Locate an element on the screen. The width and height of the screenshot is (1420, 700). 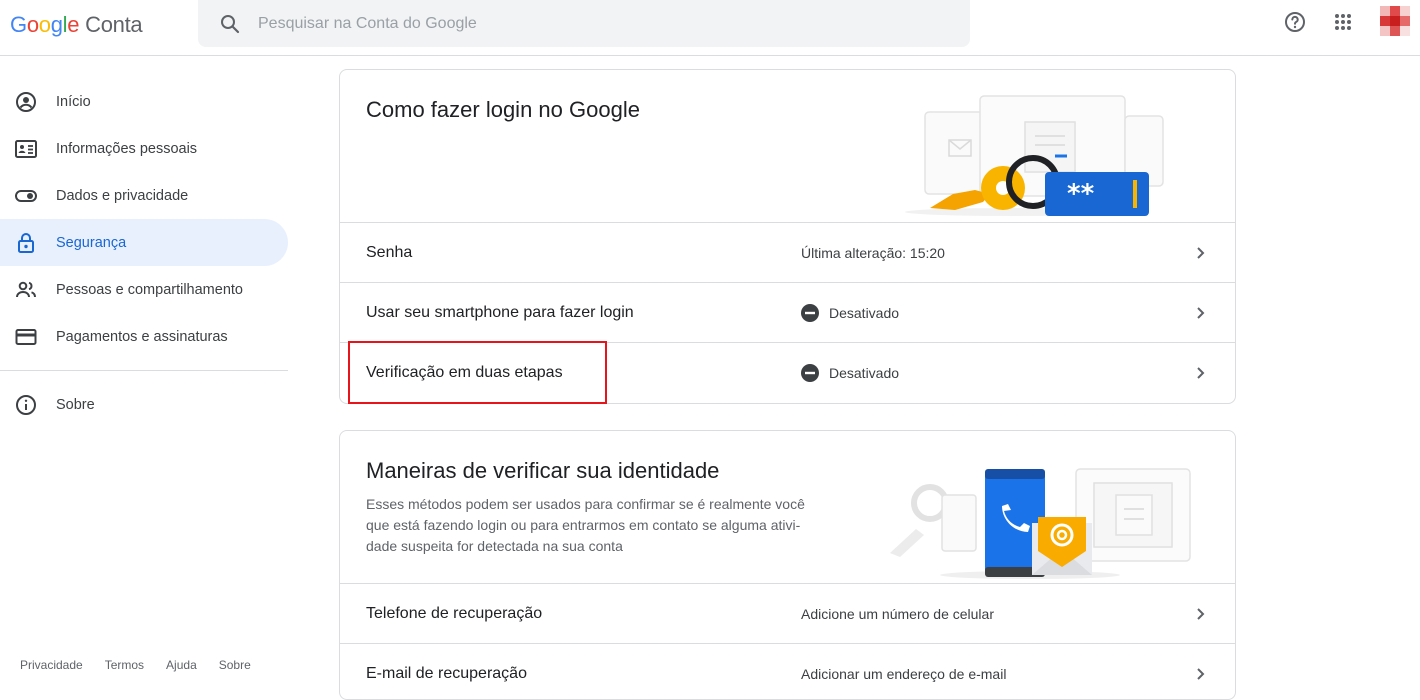
sidebar-item-label: Pessoas e compartilhamento is located at coordinates (149, 289).